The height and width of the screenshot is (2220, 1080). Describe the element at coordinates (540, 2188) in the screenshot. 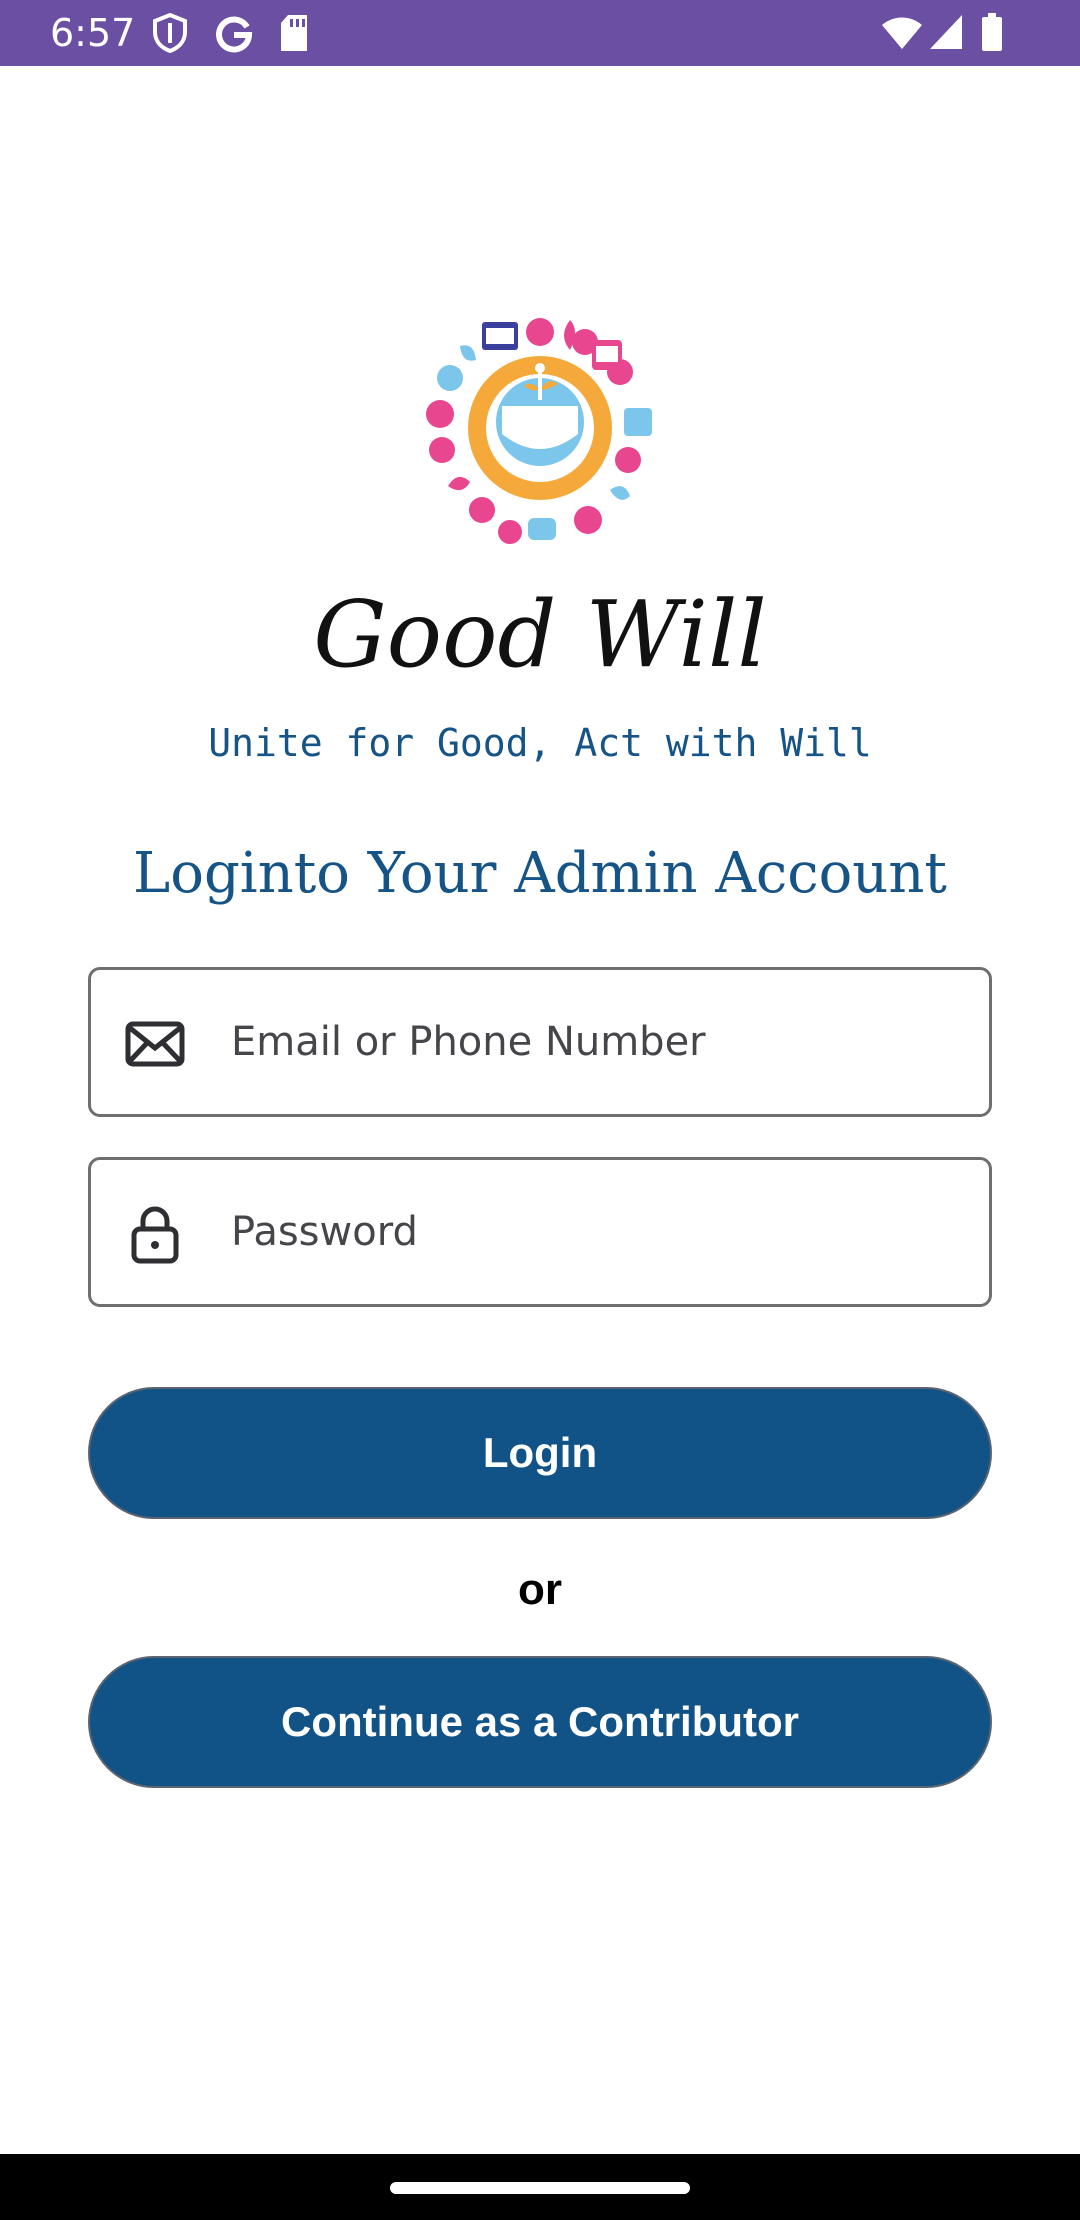

I see `home-gesture-handle` at that location.